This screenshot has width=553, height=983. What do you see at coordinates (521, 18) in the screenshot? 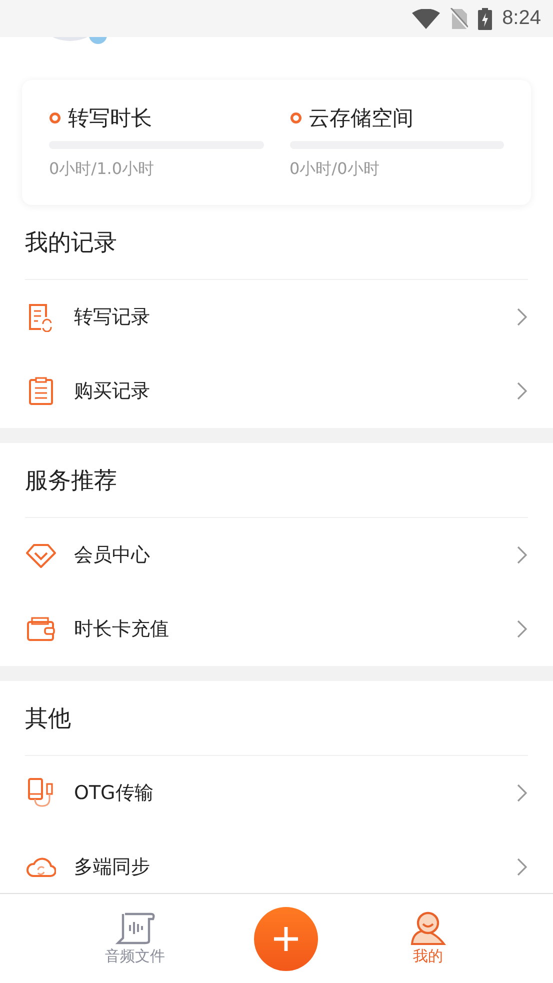
I see `status-time: 8:24` at bounding box center [521, 18].